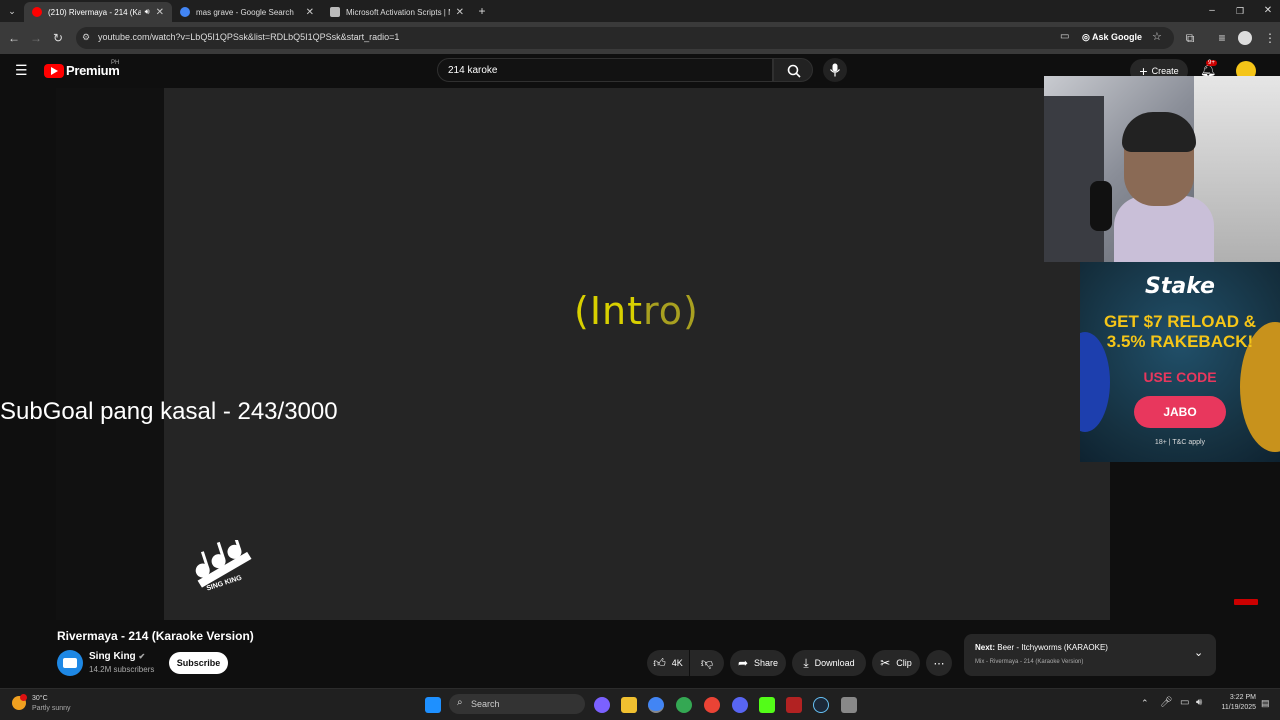  I want to click on forward-arrow-icon: →, so click(36, 38).